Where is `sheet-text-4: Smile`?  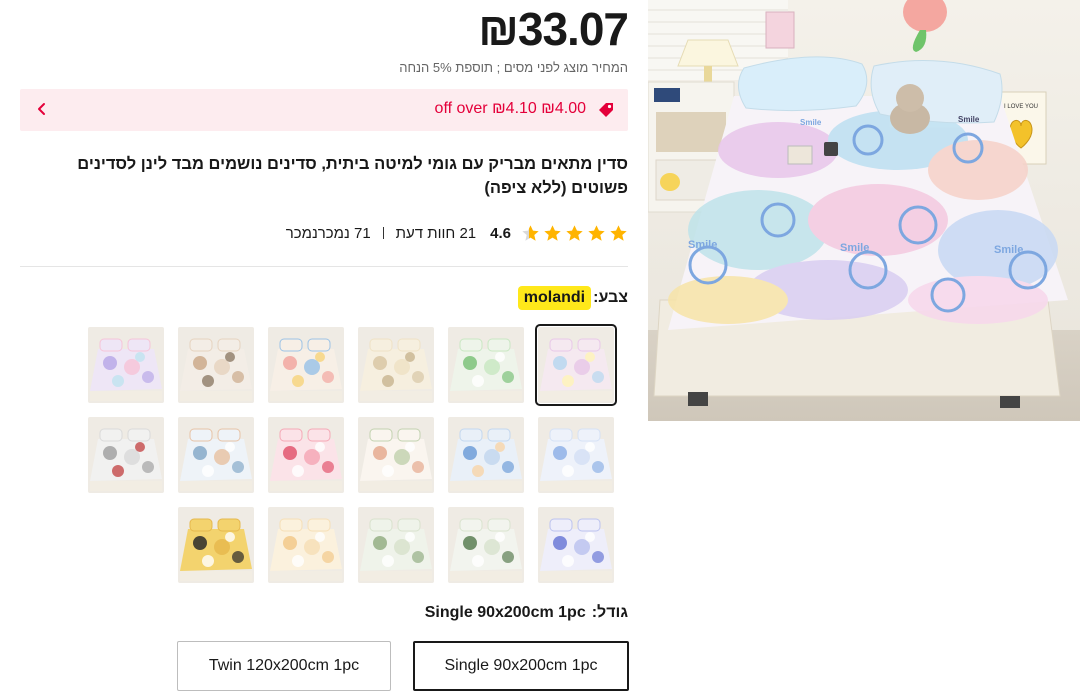
sheet-text-4: Smile is located at coordinates (811, 122).